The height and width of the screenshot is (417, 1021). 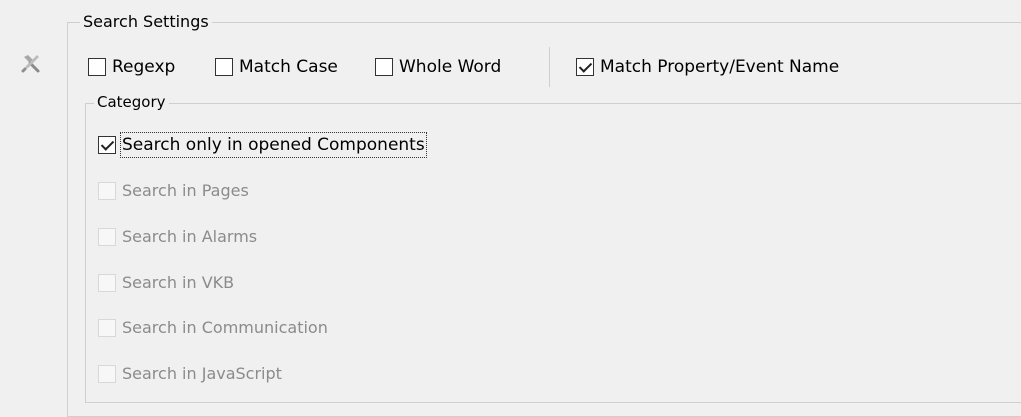 What do you see at coordinates (224, 67) in the screenshot?
I see `match-case-checkbox` at bounding box center [224, 67].